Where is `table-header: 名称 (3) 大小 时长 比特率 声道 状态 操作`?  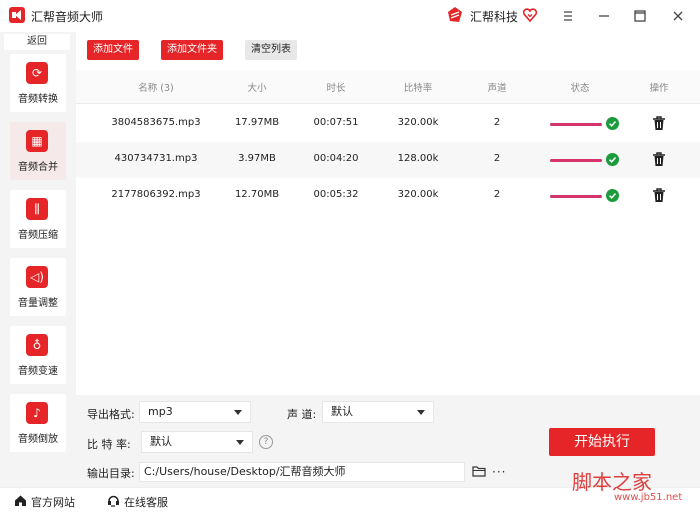 table-header: 名称 (3) 大小 时长 比特率 声道 状态 操作 is located at coordinates (388, 87).